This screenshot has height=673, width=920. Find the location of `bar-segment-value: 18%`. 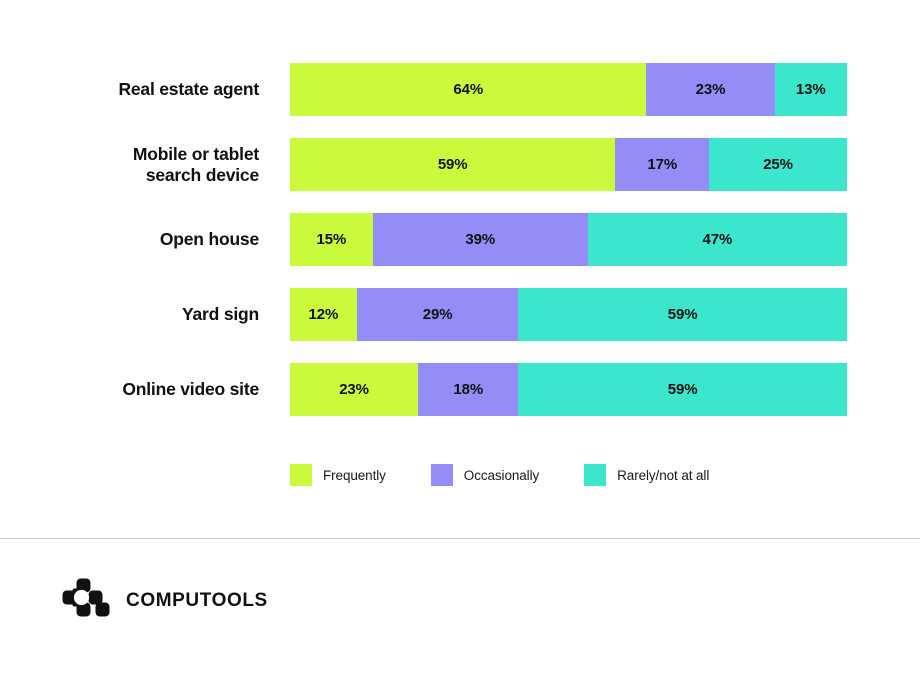

bar-segment-value: 18% is located at coordinates (468, 389).